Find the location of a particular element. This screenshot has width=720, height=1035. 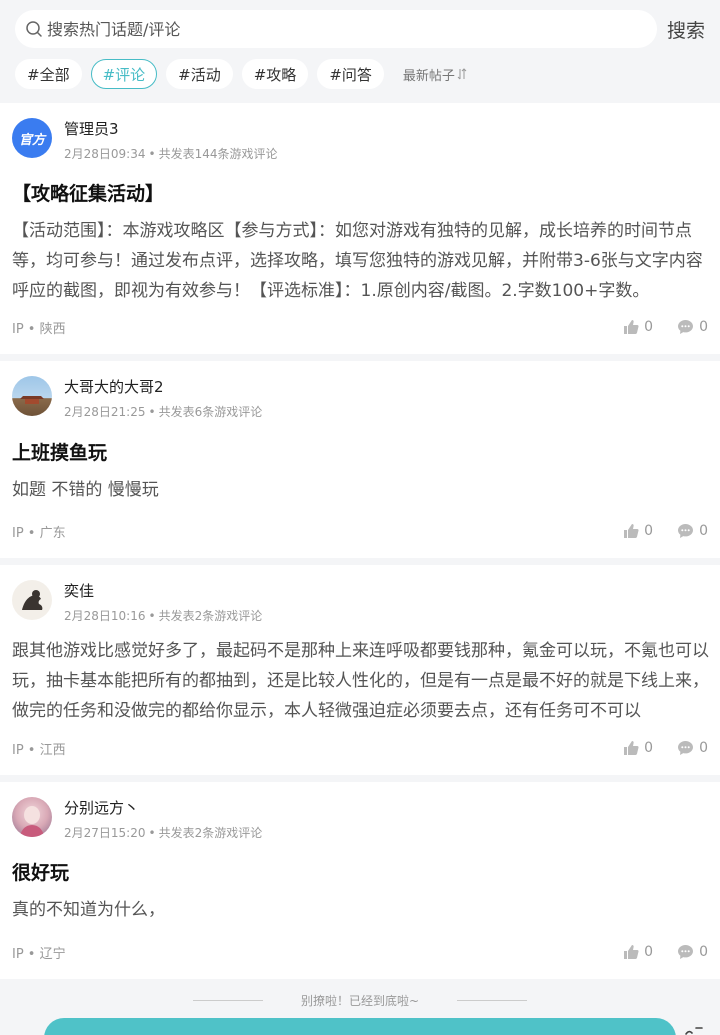

post-time: 2月28日10:16 is located at coordinates (105, 616).